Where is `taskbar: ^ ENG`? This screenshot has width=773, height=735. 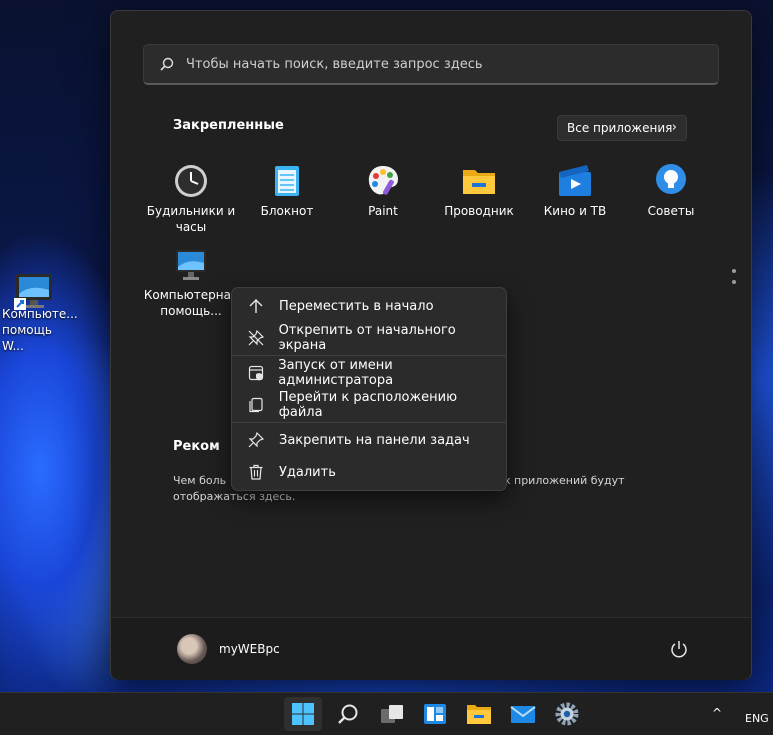
taskbar: ^ ENG is located at coordinates (386, 713).